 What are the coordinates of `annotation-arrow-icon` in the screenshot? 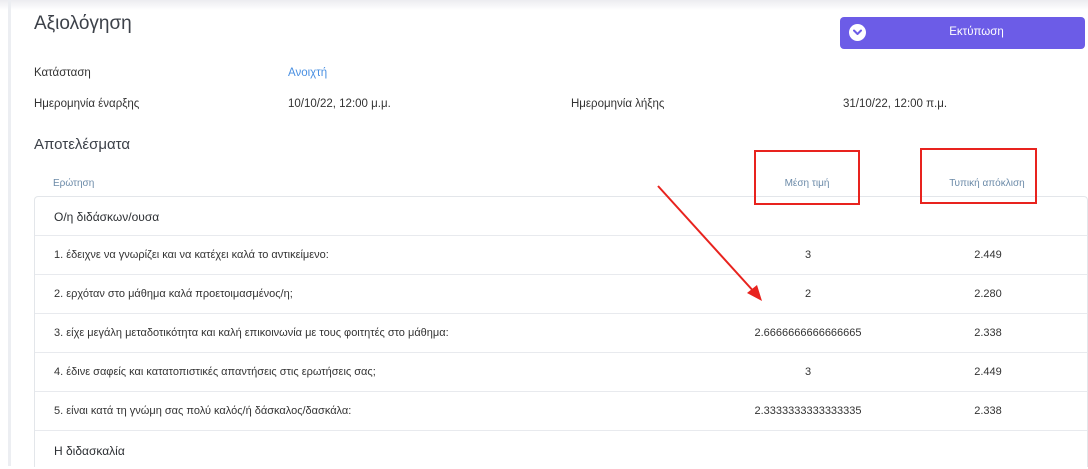 It's located at (709, 243).